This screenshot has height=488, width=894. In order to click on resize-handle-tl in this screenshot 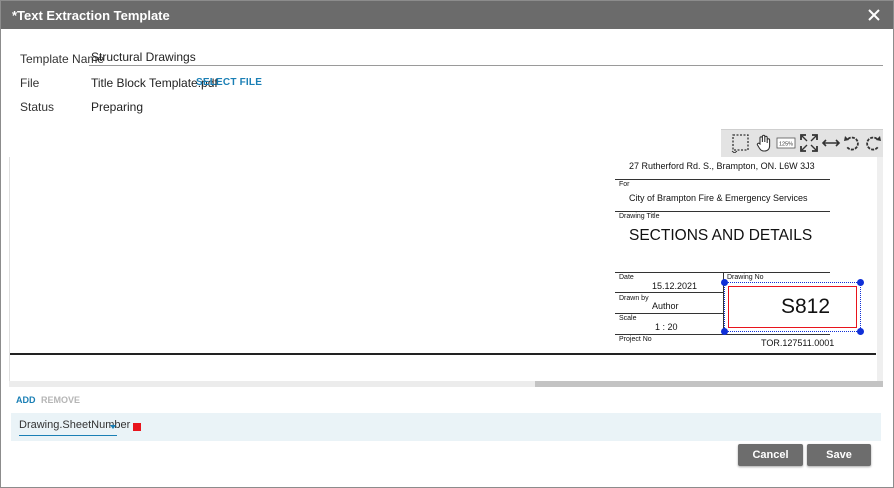, I will do `click(724, 282)`.